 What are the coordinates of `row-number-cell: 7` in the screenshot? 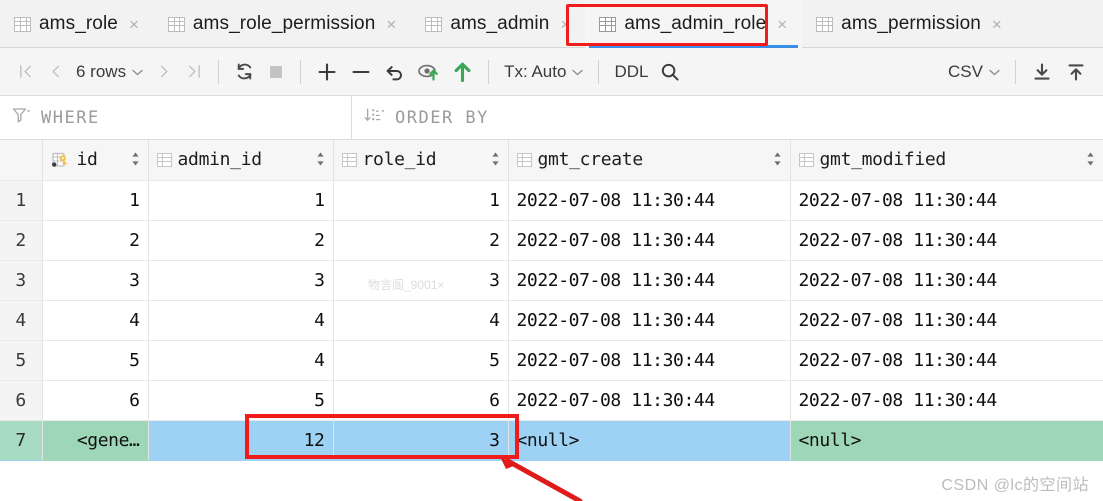 It's located at (21, 440).